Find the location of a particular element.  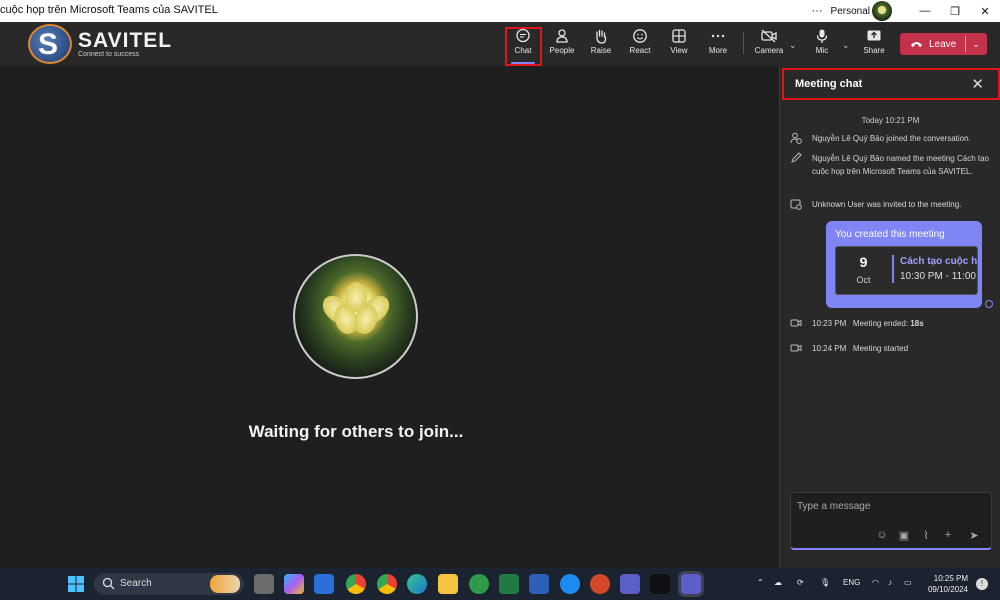

close-icon: ✕ is located at coordinates (977, 84).